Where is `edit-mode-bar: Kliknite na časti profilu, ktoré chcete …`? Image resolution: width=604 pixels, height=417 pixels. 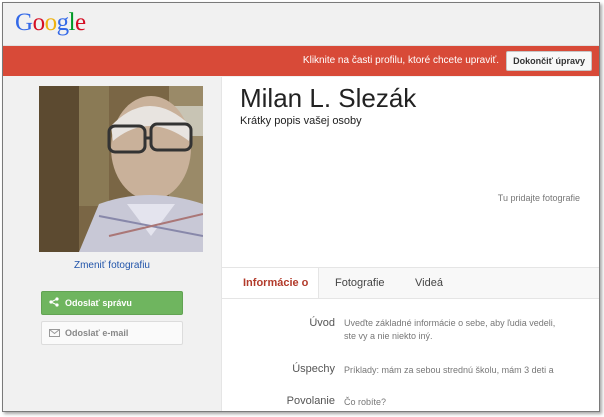 edit-mode-bar: Kliknite na časti profilu, ktoré chcete … is located at coordinates (301, 61).